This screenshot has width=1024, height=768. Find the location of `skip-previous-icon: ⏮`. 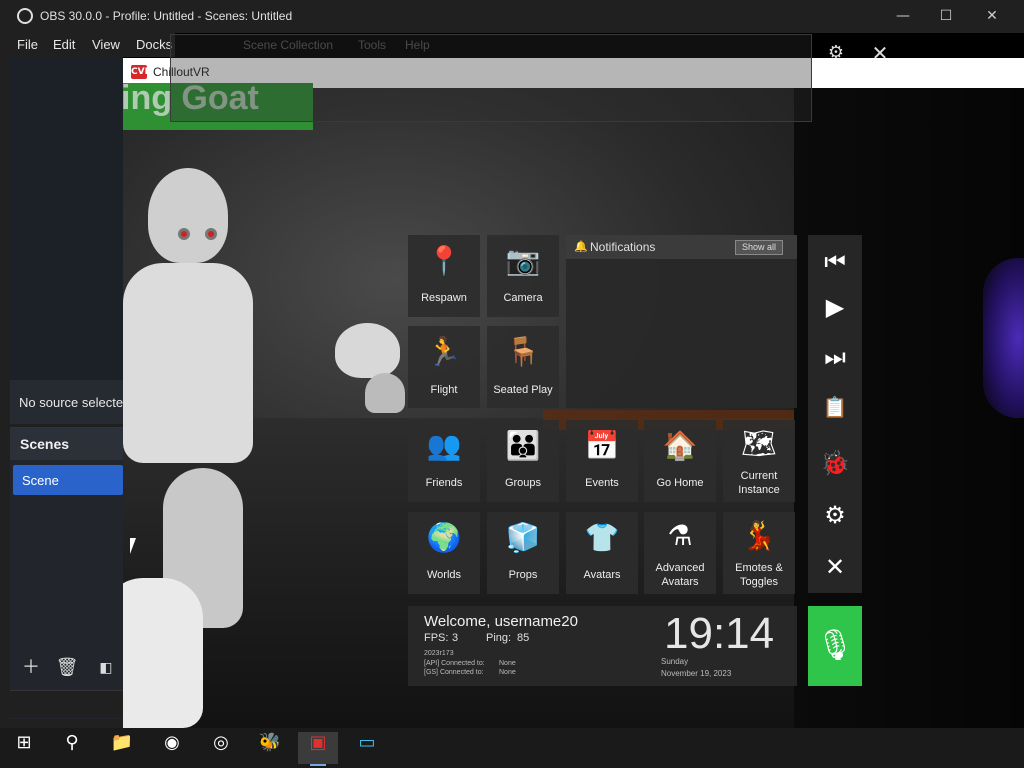

skip-previous-icon: ⏮ is located at coordinates (835, 262).